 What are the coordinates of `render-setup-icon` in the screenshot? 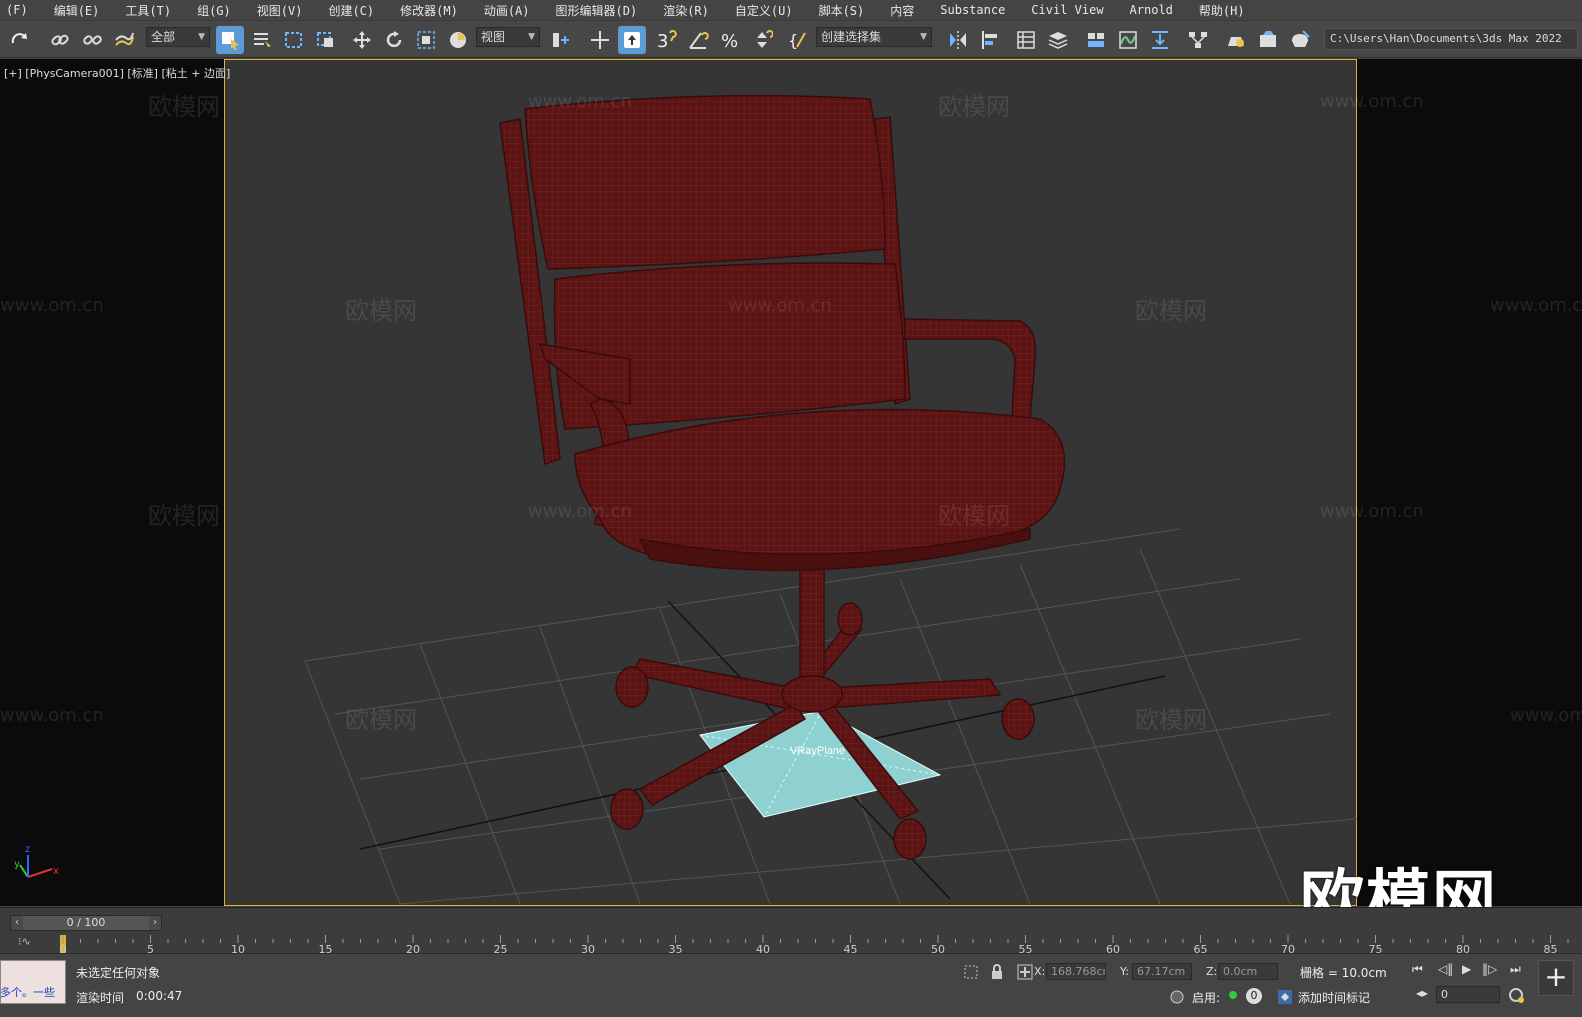 It's located at (1236, 40).